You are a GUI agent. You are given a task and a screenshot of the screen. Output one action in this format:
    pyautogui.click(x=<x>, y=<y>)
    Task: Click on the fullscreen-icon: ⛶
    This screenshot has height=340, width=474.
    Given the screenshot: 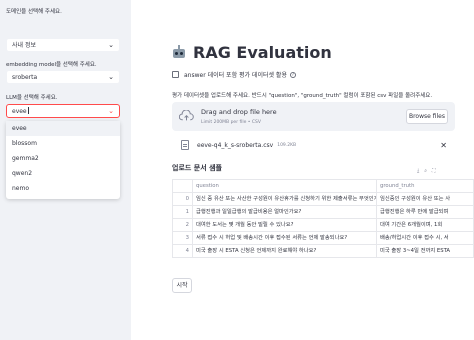 What is the action you would take?
    pyautogui.click(x=434, y=171)
    